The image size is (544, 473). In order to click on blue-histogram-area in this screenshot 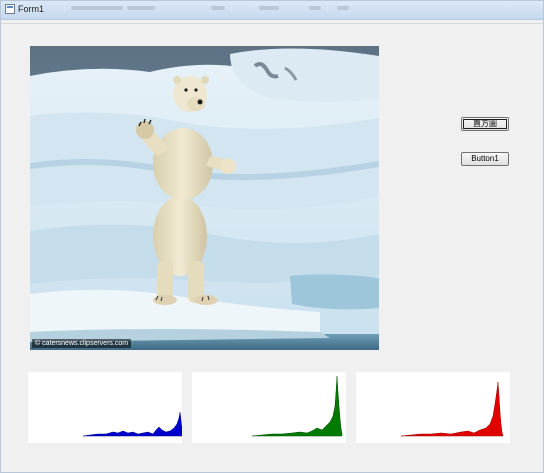, I will do `click(132, 424)`.